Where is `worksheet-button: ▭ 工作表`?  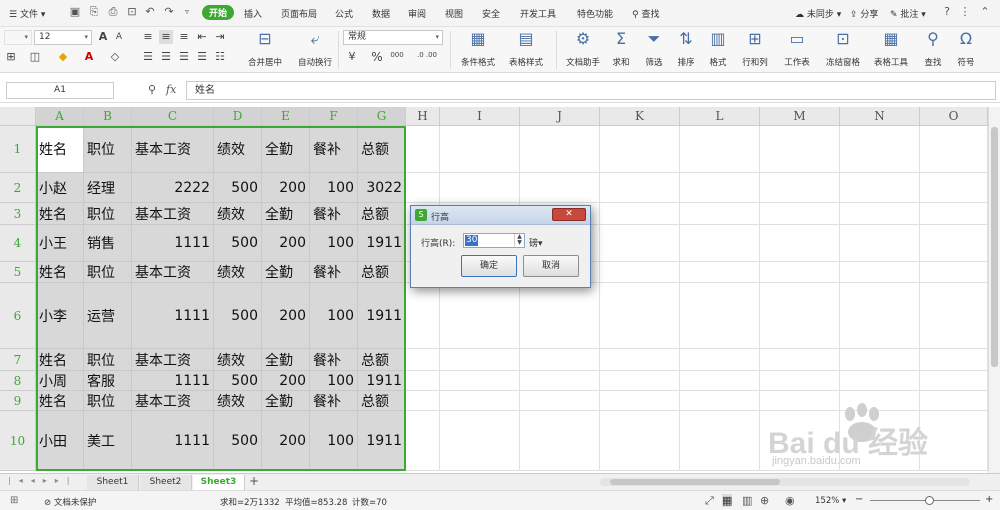 worksheet-button: ▭ 工作表 is located at coordinates (797, 48).